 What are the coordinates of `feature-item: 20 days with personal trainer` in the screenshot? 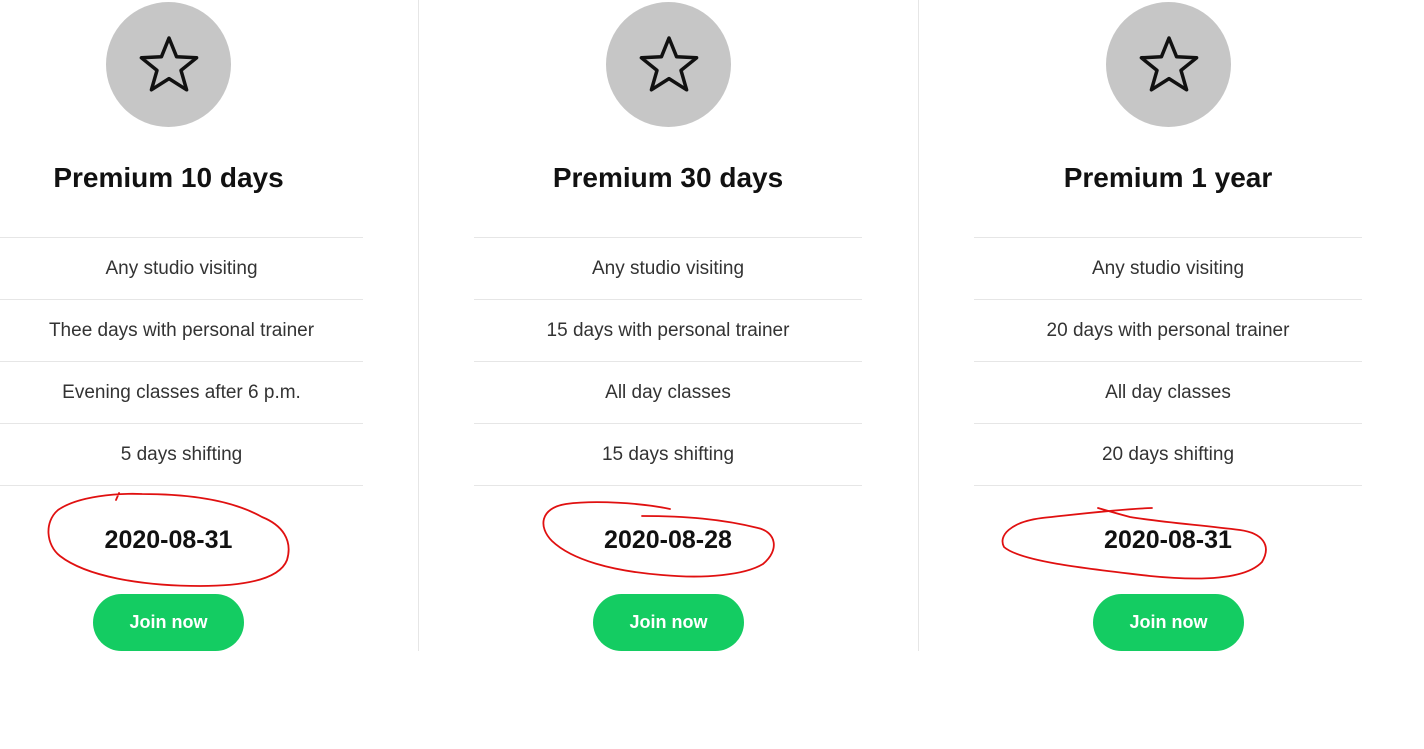 It's located at (1168, 331).